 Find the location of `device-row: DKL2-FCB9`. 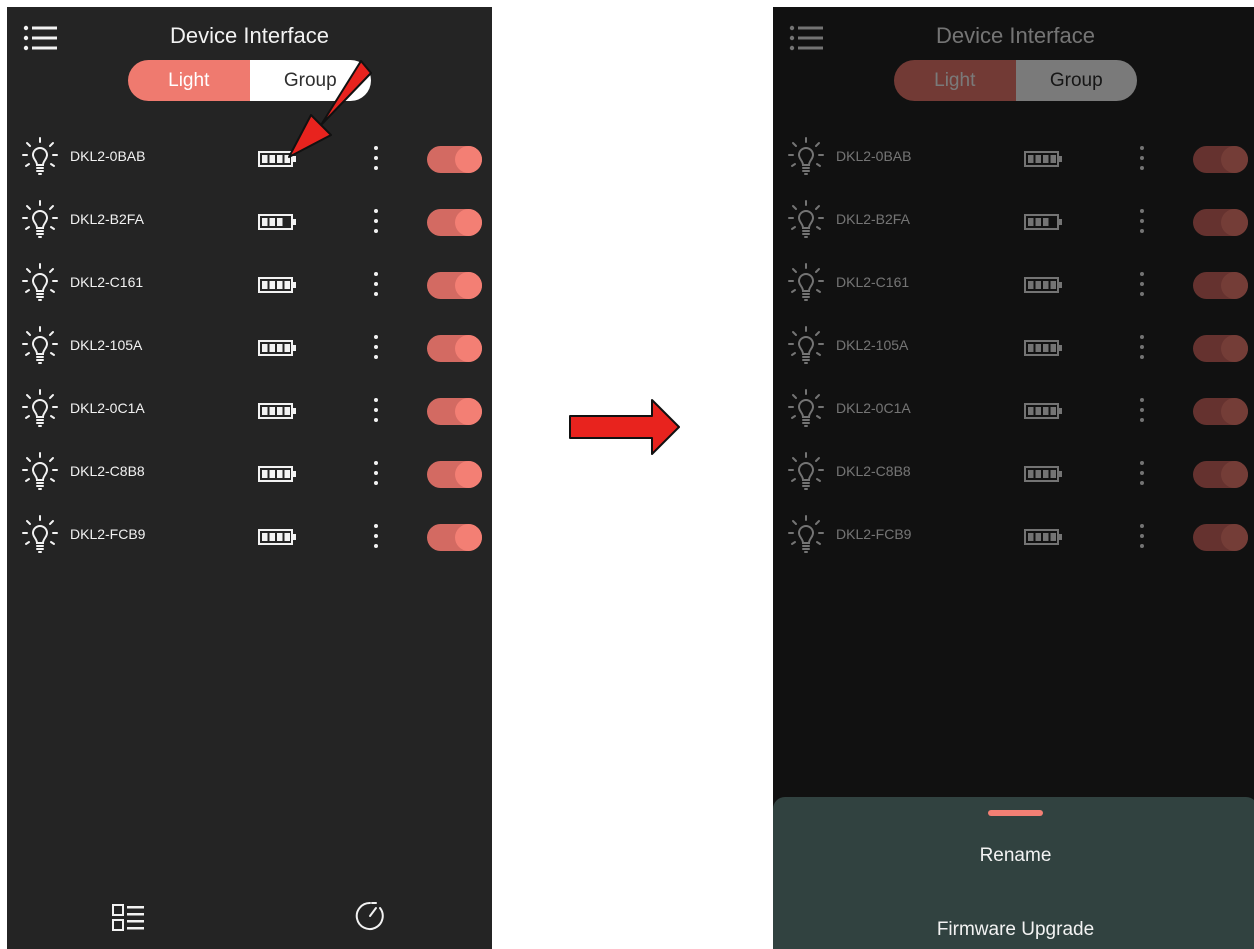

device-row: DKL2-FCB9 is located at coordinates (249, 535).